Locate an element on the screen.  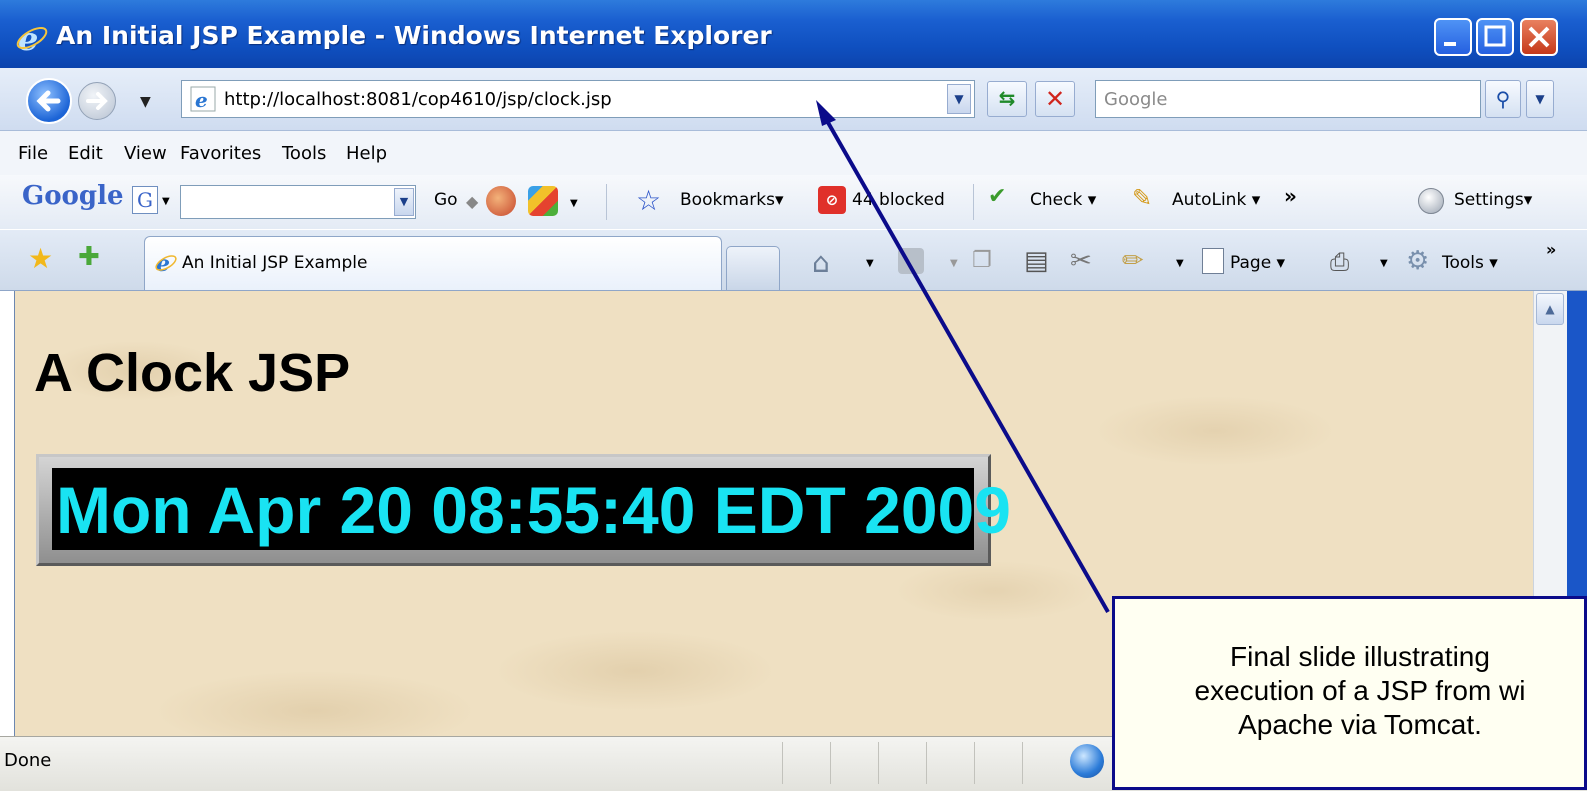
settings-button: Settings▾ is located at coordinates (1493, 200).